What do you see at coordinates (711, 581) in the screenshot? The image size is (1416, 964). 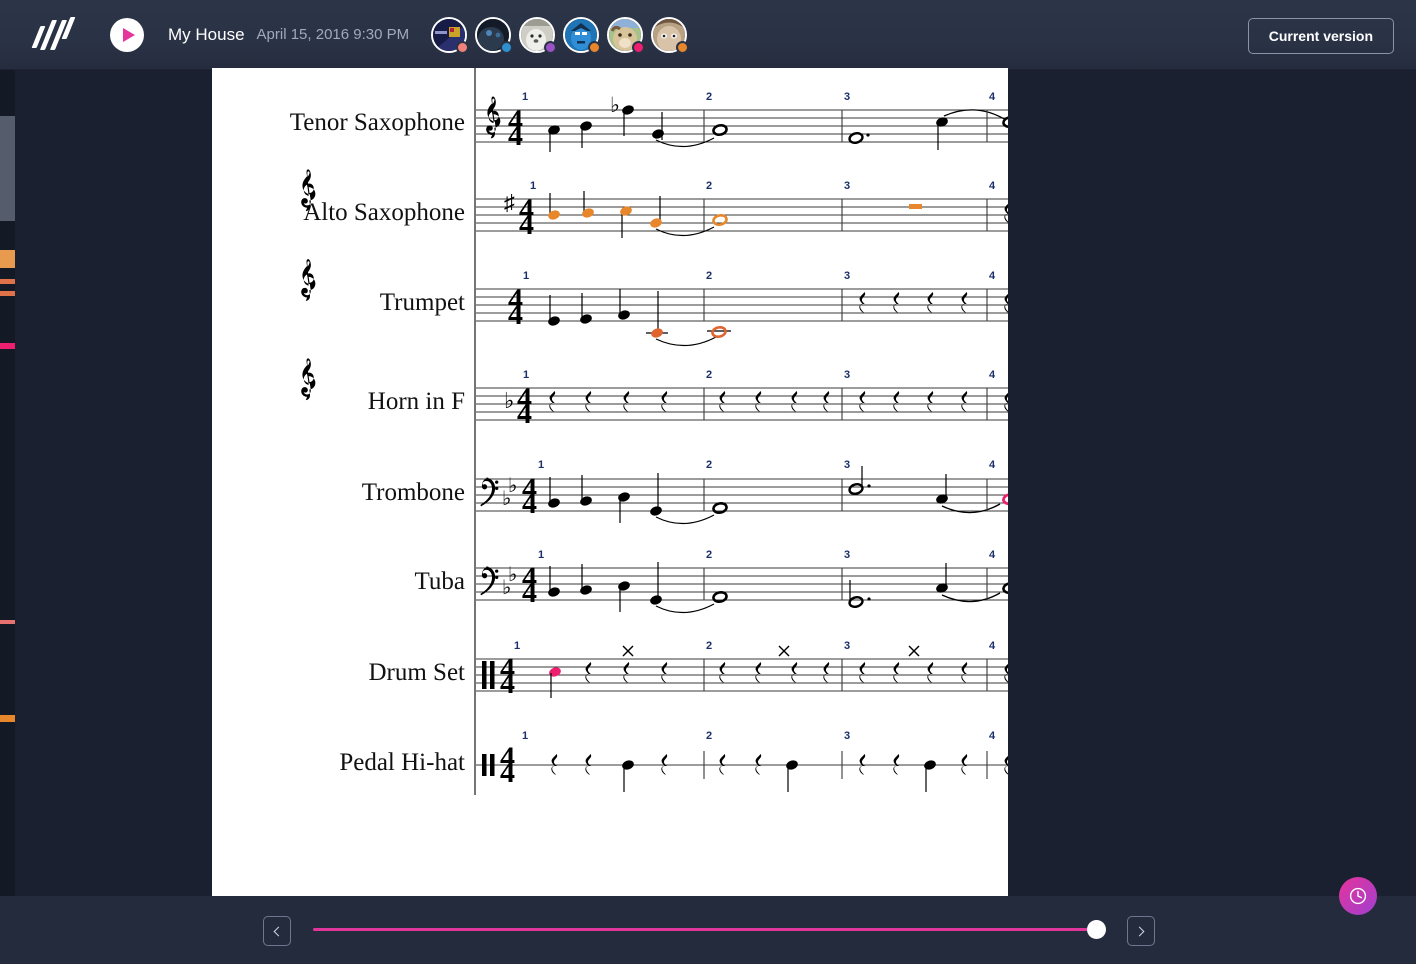 I see `stave-tuba: Tuba ♭ ♭ 4 4 1 2 3 4` at bounding box center [711, 581].